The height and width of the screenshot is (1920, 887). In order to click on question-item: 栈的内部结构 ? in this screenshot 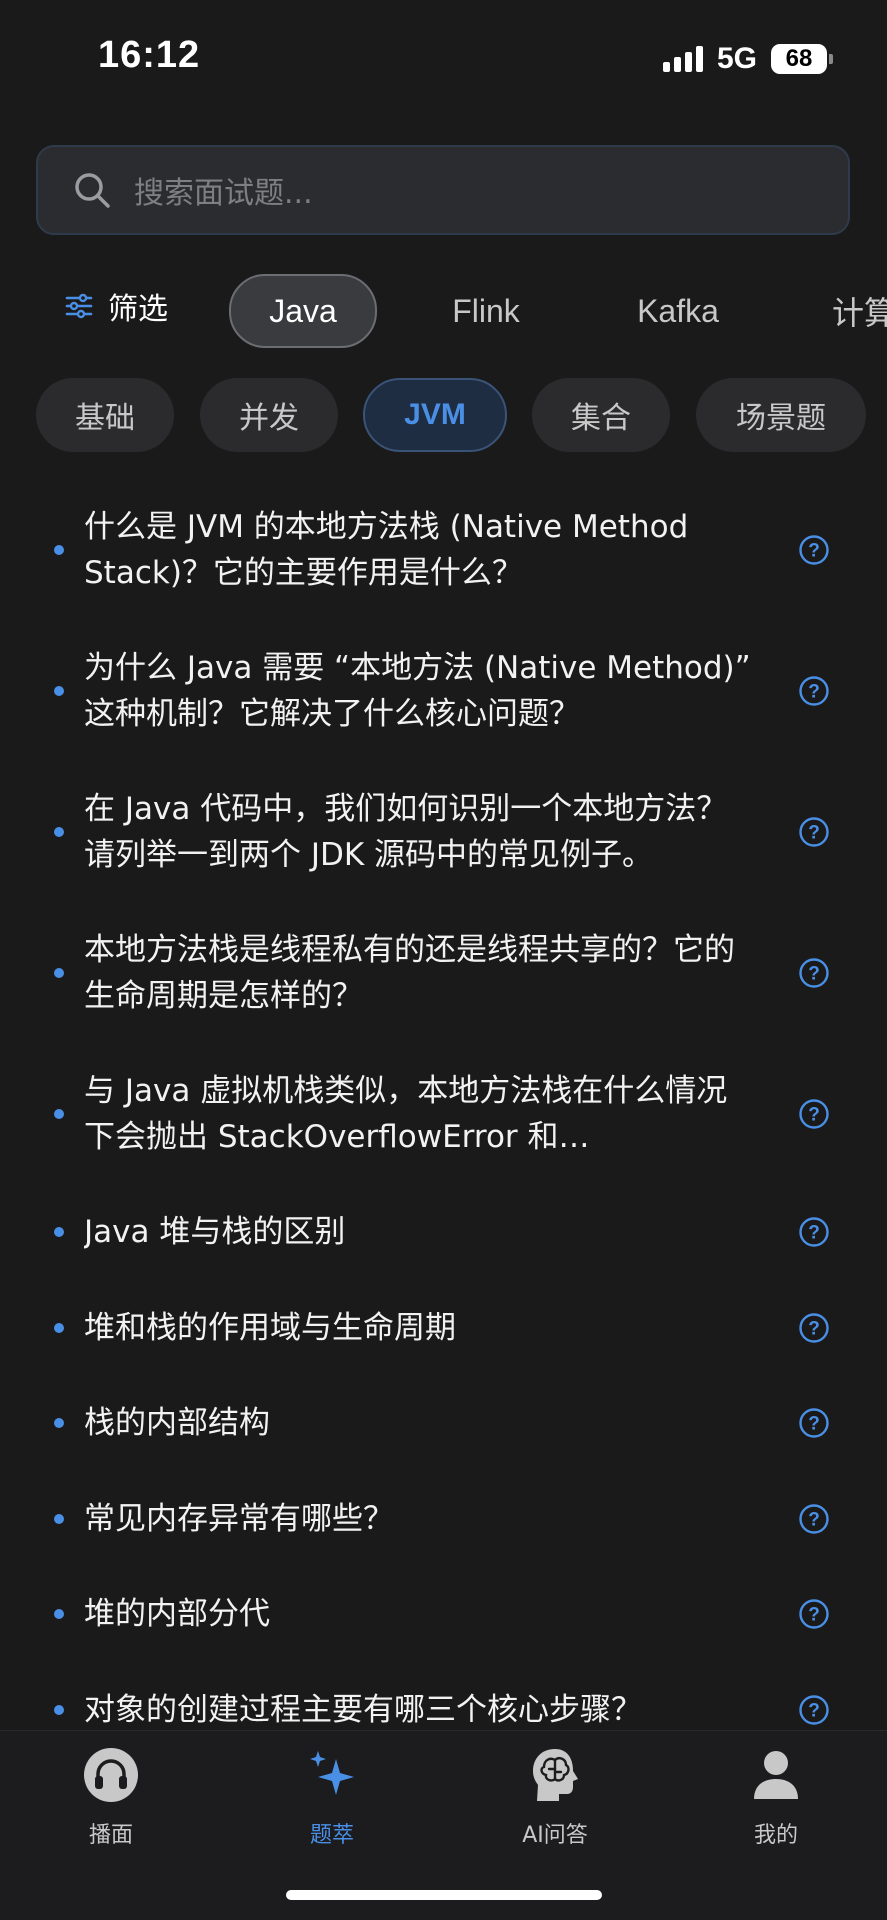, I will do `click(443, 1423)`.